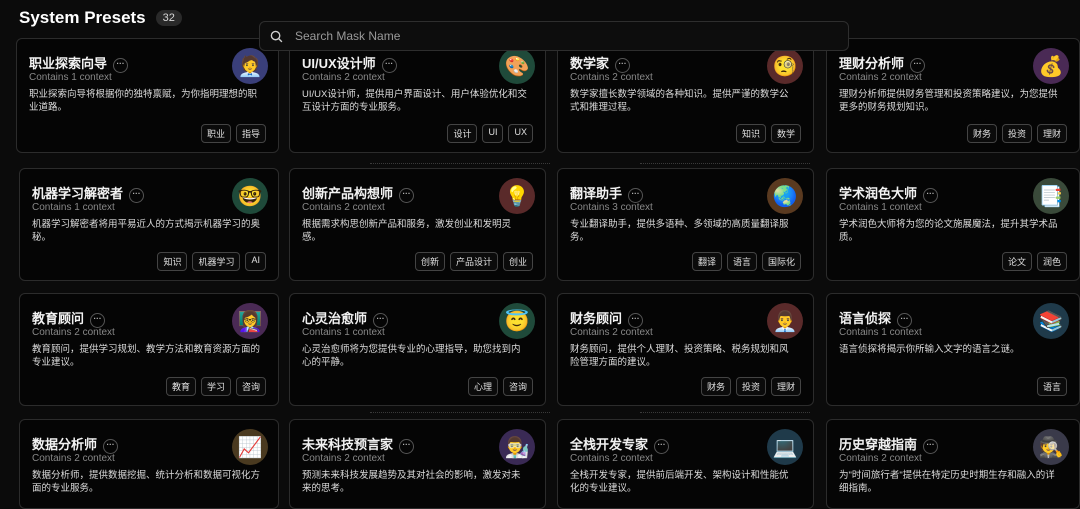 Image resolution: width=1080 pixels, height=509 pixels. Describe the element at coordinates (1016, 261) in the screenshot. I see `tag: 论文` at that location.